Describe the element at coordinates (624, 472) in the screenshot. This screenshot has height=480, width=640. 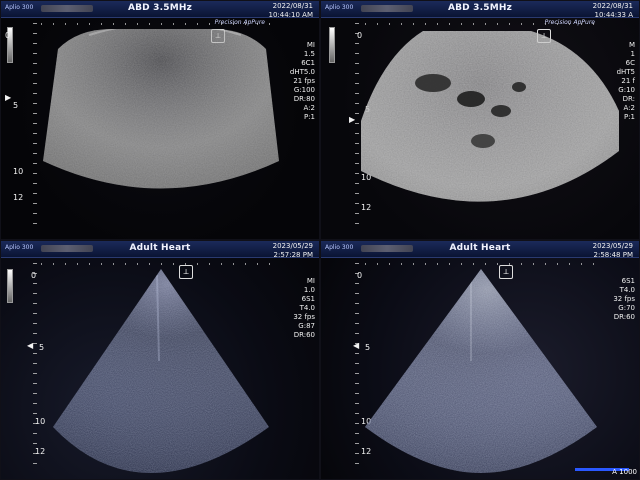
I see `zoom-readout: A 1000` at that location.